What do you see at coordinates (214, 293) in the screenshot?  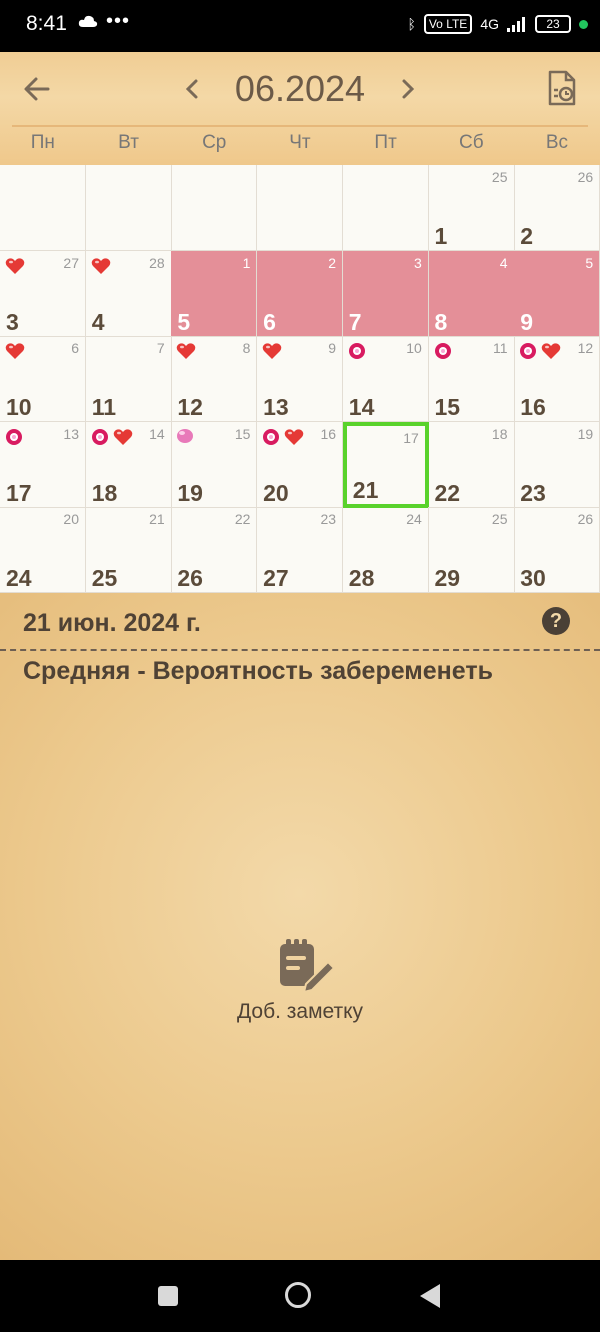 I see `calendar-day: 15` at bounding box center [214, 293].